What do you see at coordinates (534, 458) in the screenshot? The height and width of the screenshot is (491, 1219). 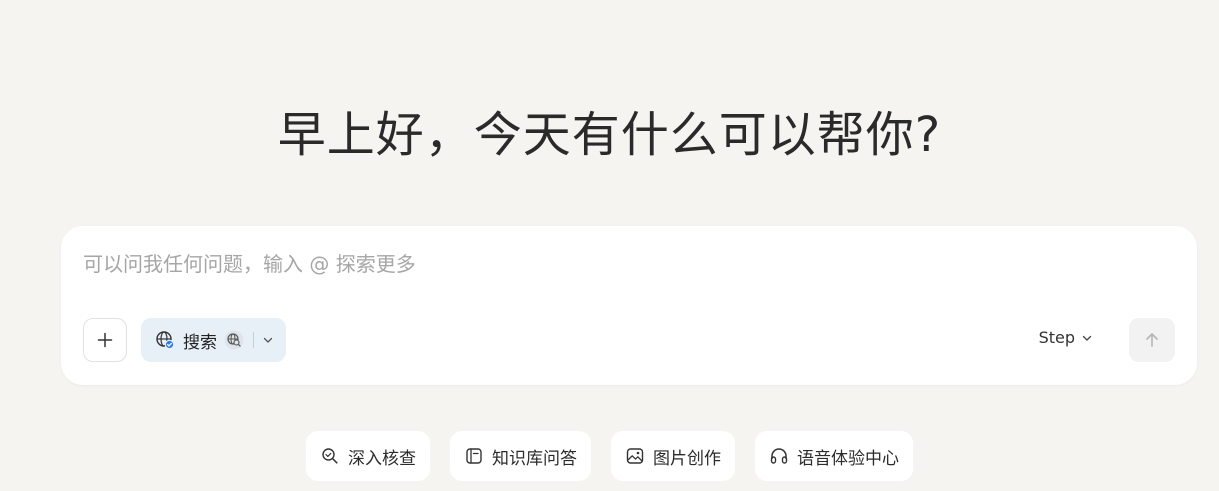 I see `chip-label: 知识库问答` at bounding box center [534, 458].